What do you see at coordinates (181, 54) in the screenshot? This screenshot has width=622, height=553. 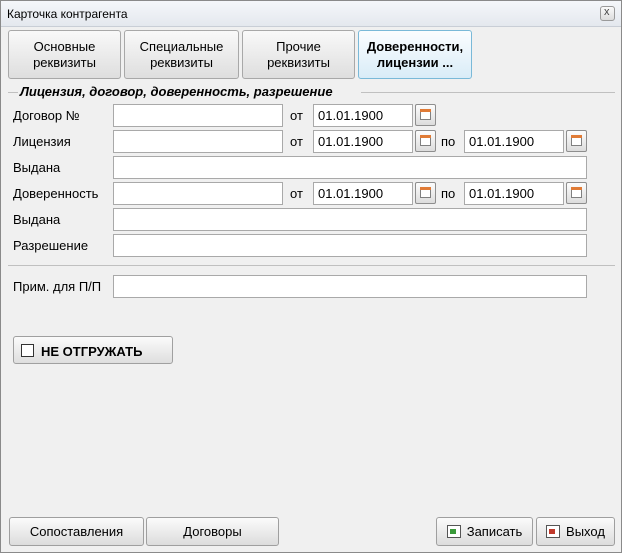 I see `tab-special-details: Специальные реквизиты` at bounding box center [181, 54].